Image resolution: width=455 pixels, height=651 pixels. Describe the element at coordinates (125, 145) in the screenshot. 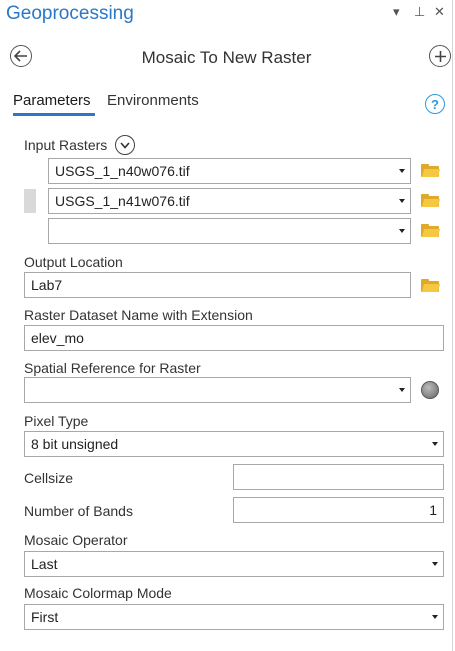

I see `chevron-down-icon` at that location.